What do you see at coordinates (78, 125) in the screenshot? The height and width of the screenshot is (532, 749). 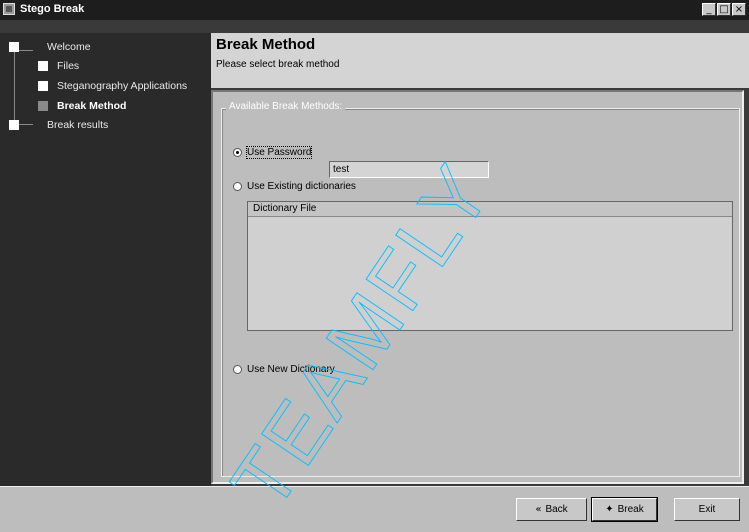 I see `step-label: Break results` at bounding box center [78, 125].